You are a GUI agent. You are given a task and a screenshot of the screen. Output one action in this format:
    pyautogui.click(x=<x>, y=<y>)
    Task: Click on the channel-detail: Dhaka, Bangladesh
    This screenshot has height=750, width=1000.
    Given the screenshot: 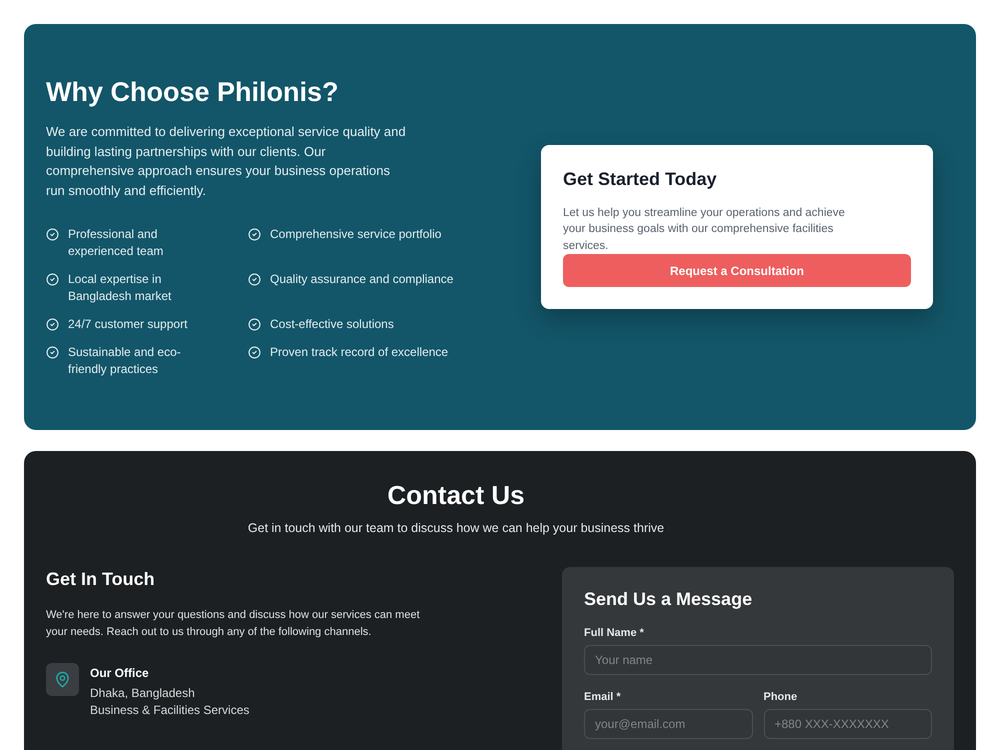 What is the action you would take?
    pyautogui.click(x=143, y=693)
    